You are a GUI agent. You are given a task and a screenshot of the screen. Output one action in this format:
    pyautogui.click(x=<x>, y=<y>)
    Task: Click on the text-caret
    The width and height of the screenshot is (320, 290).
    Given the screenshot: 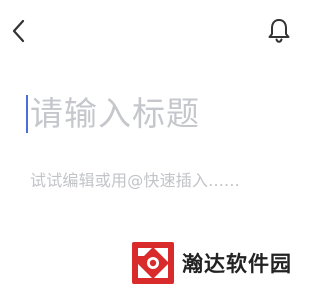 What is the action you would take?
    pyautogui.click(x=27, y=114)
    